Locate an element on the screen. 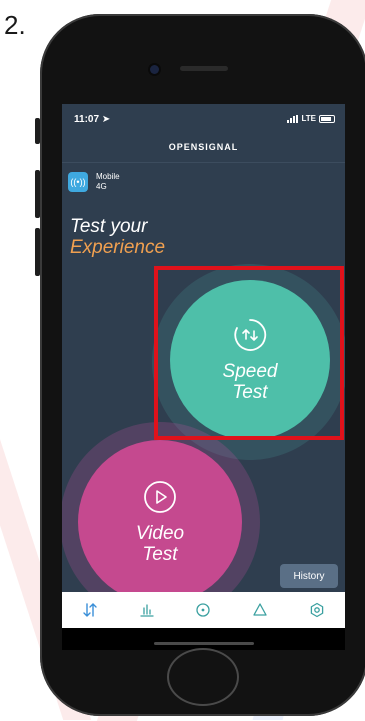  map-pin-icon is located at coordinates (203, 610).